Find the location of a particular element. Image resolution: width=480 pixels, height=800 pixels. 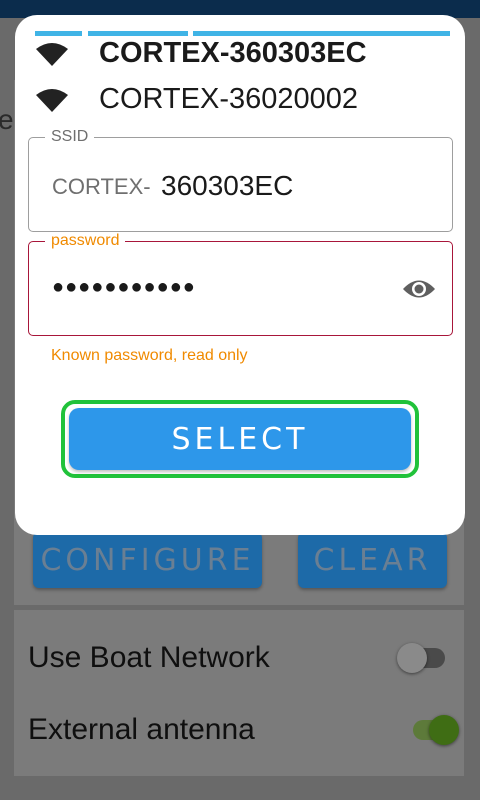

configure-button: CONFIGURE is located at coordinates (147, 560).